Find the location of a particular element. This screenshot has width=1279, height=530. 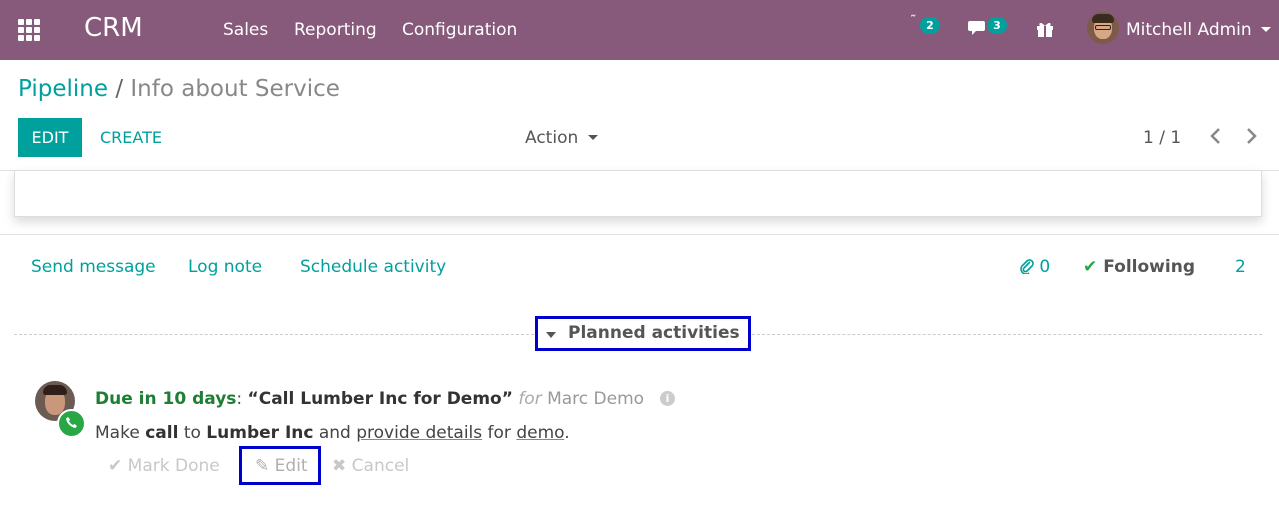

planned-activities-toggle: Planned activities is located at coordinates (643, 333).